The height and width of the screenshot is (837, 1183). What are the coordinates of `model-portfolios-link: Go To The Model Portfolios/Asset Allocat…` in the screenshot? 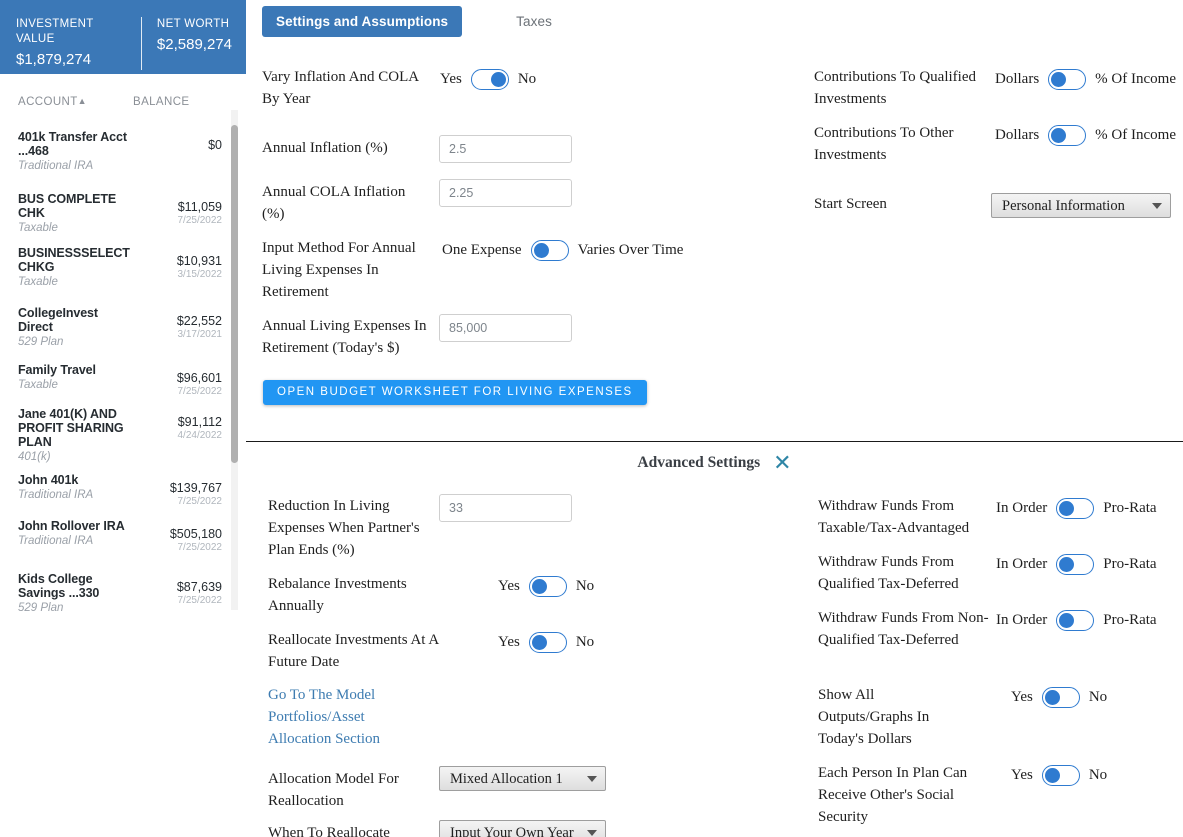 It's located at (333, 717).